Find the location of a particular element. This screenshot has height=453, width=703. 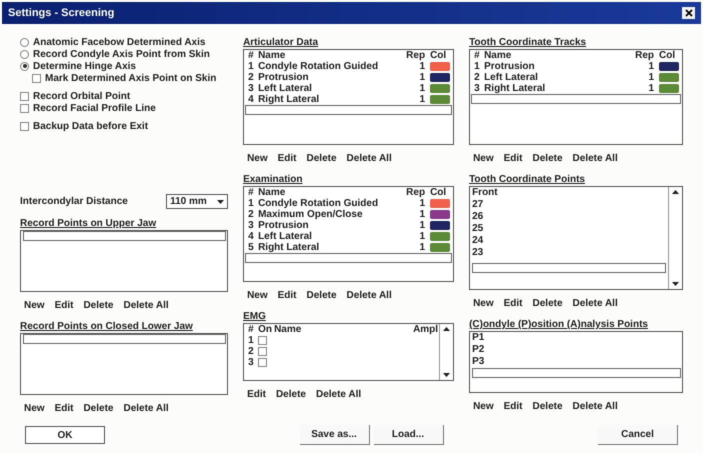

row-number: 2 is located at coordinates (251, 351).